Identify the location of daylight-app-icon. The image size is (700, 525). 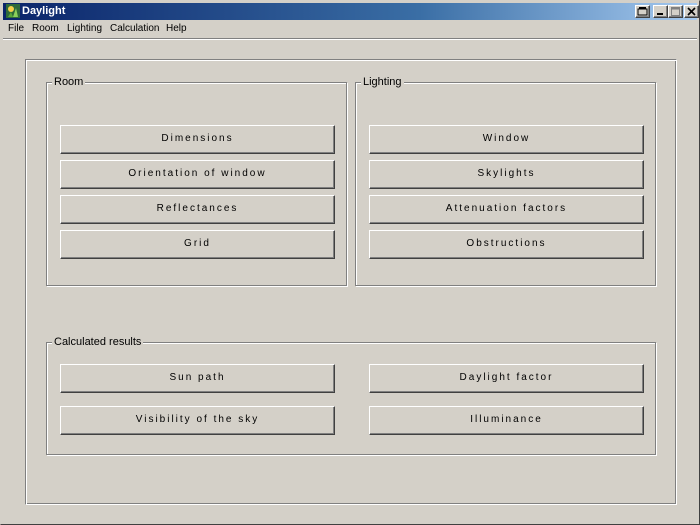
(13, 11).